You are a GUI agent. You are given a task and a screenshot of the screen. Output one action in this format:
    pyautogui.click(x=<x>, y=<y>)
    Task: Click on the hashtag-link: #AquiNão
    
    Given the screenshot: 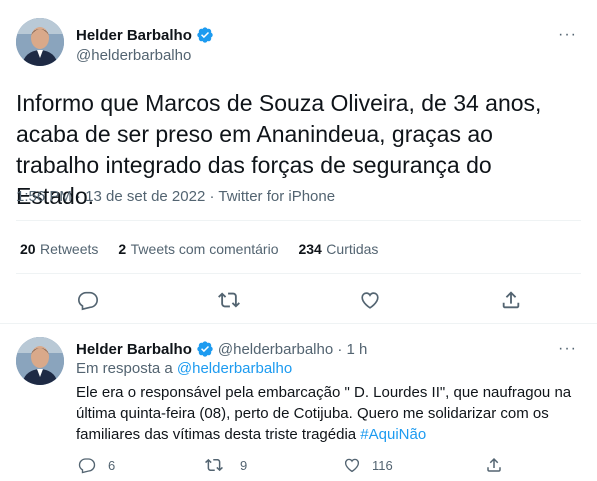 What is the action you would take?
    pyautogui.click(x=393, y=434)
    